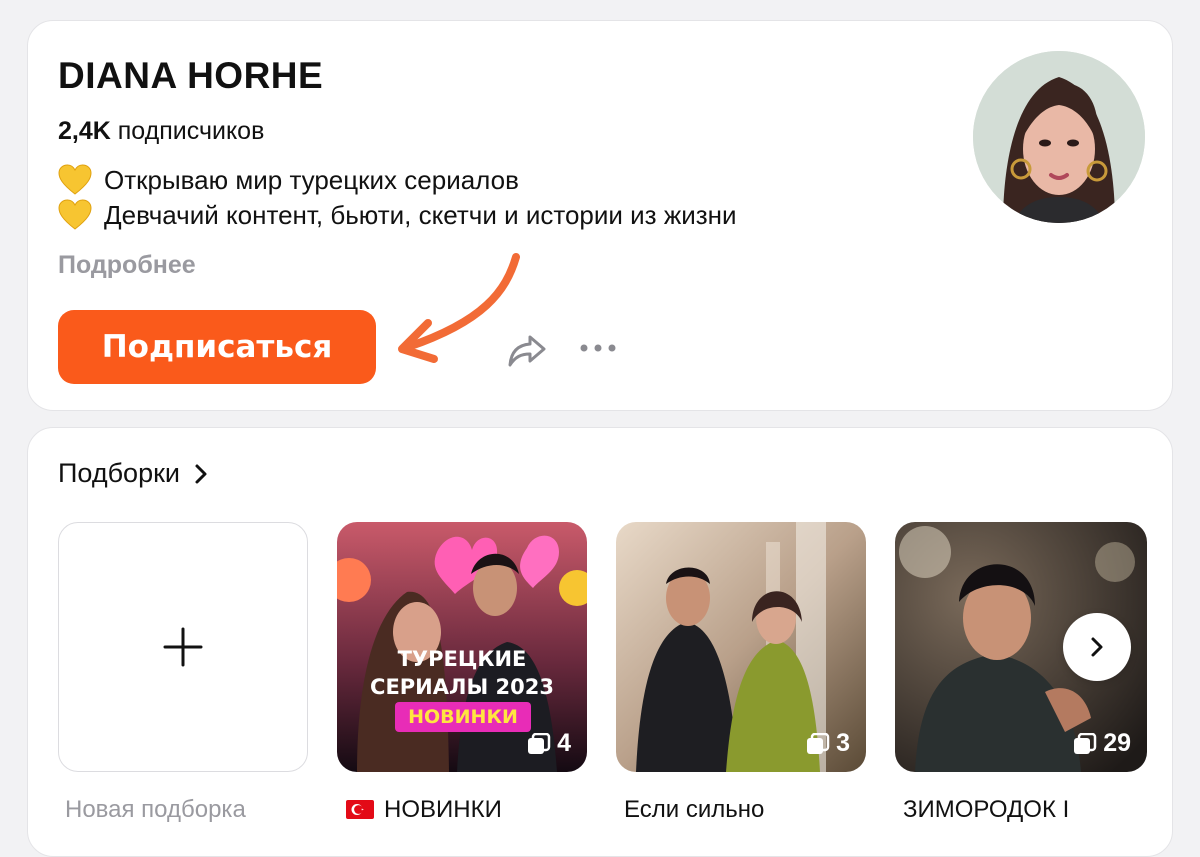 The height and width of the screenshot is (857, 1200). What do you see at coordinates (462, 659) in the screenshot?
I see `poster-title-line-1: ТУРЕЦКИЕ` at bounding box center [462, 659].